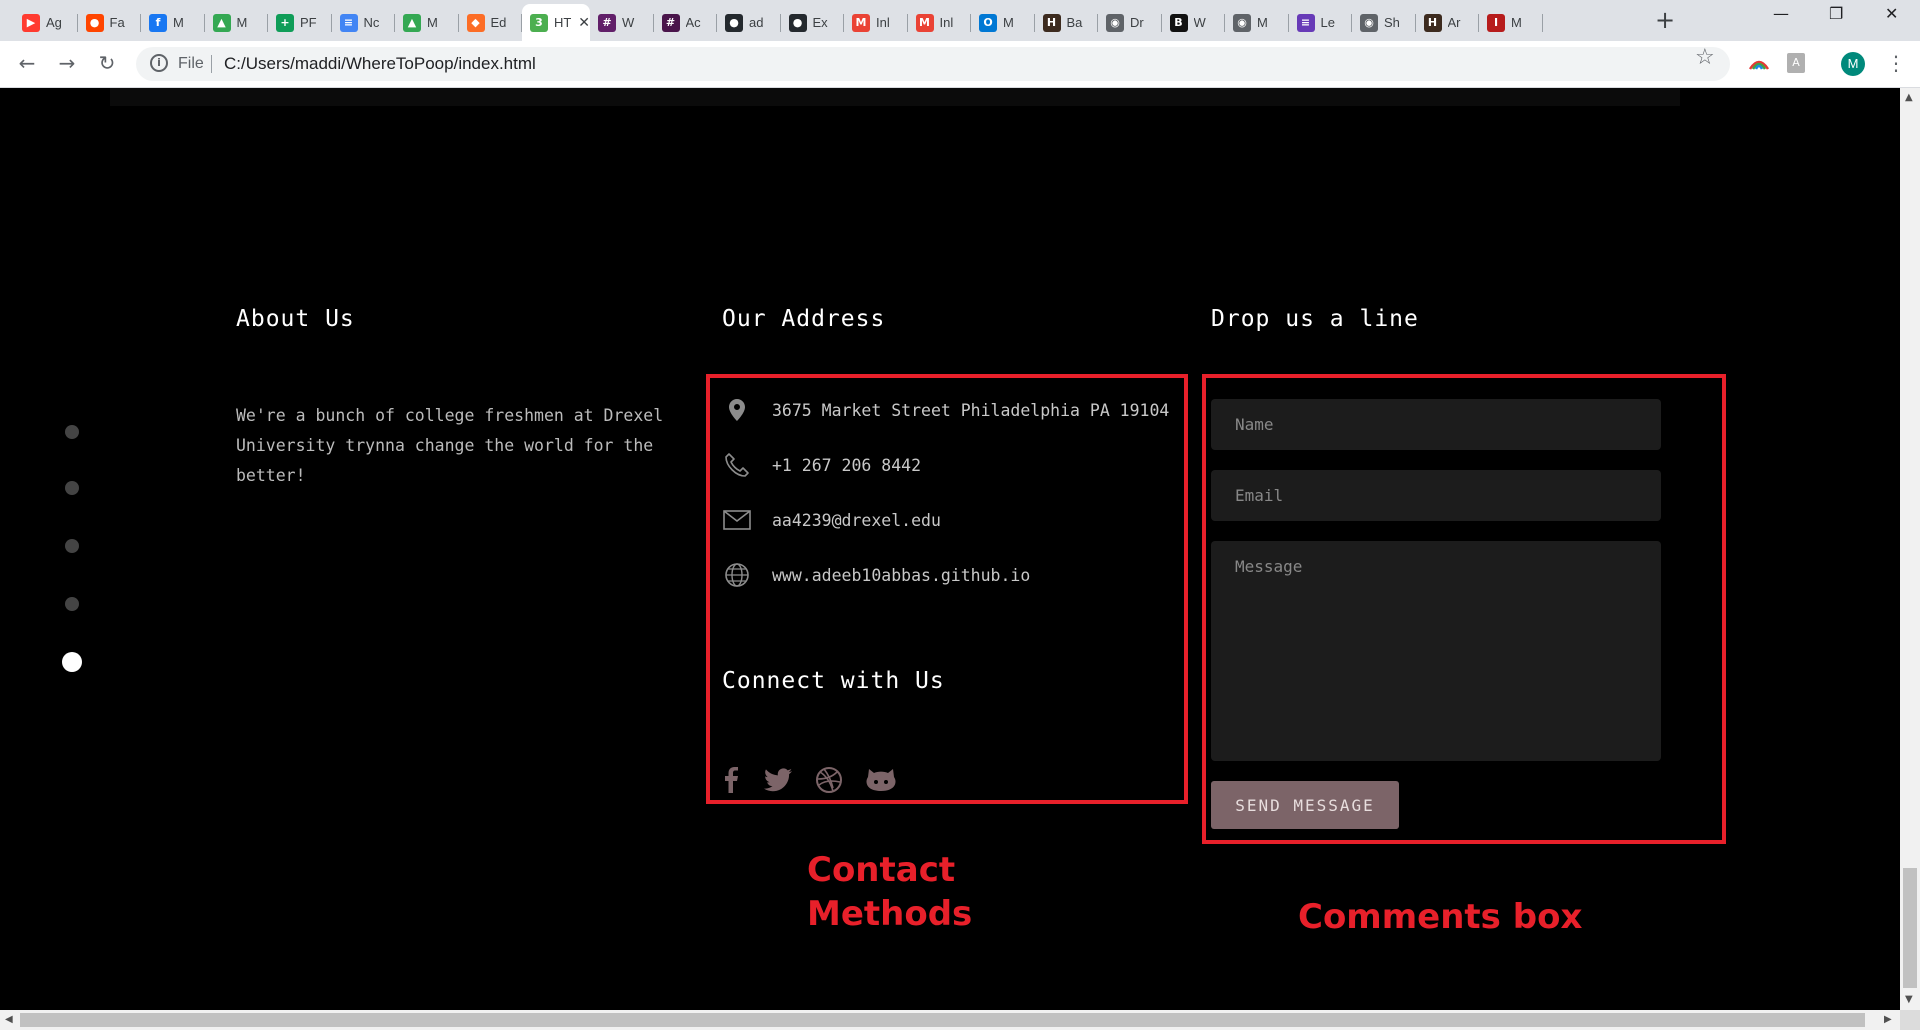 This screenshot has height=1030, width=1920. I want to click on reload-icon: ↻, so click(107, 63).